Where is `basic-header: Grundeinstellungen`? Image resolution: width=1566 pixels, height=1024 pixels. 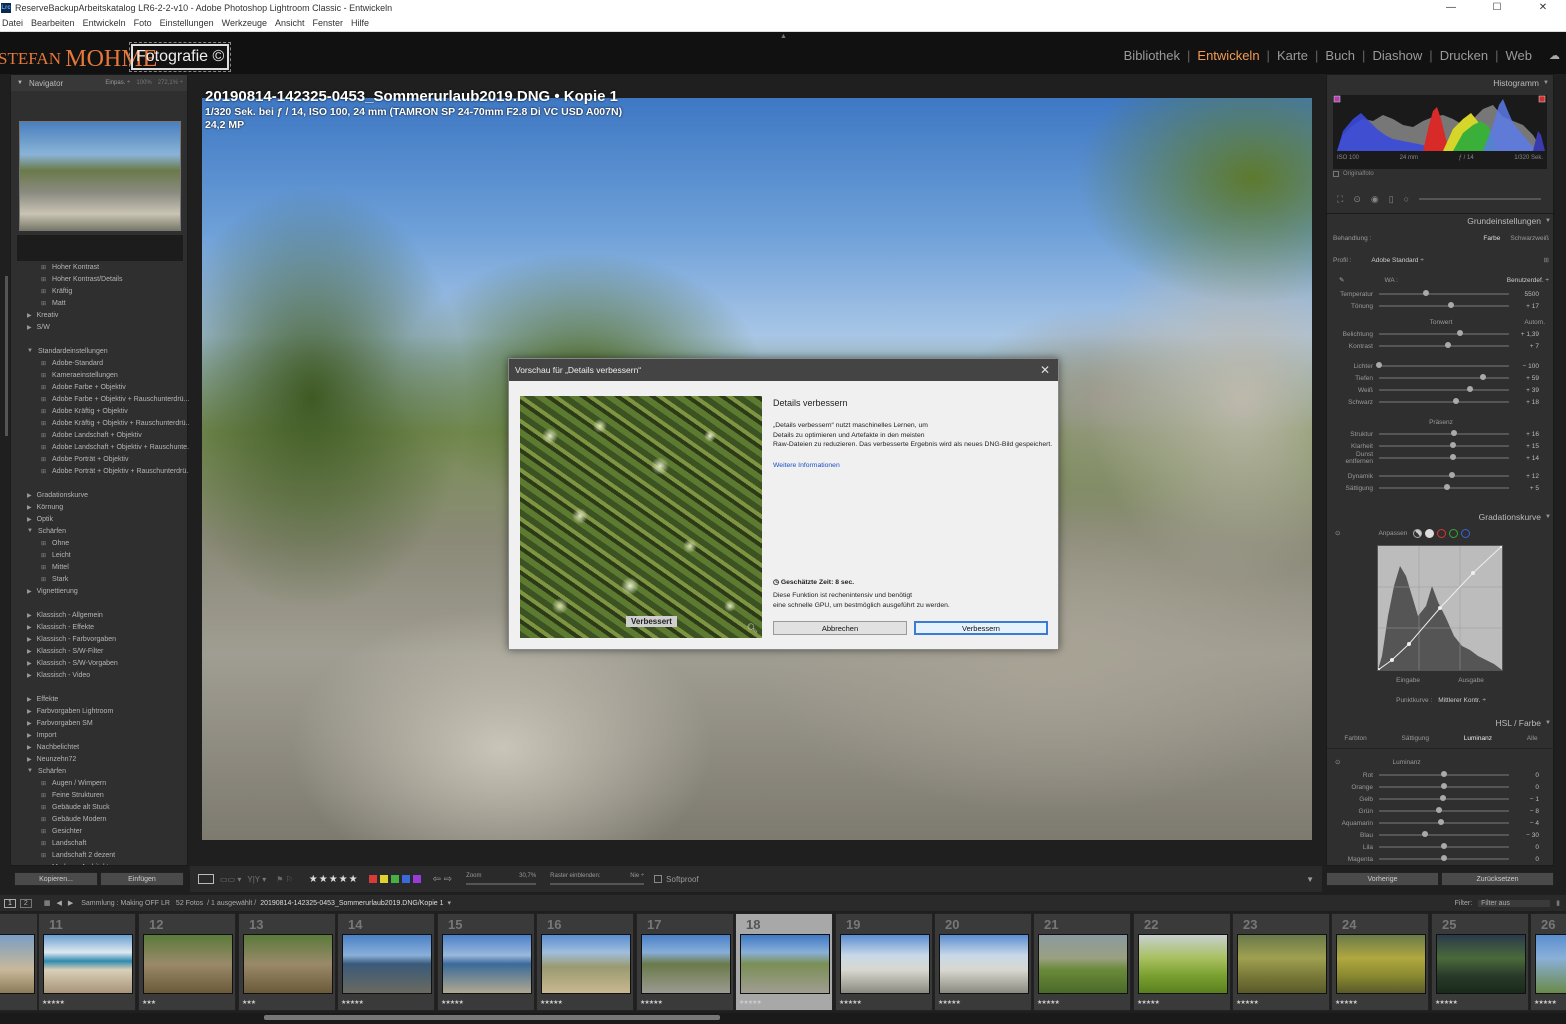
basic-header: Grundeinstellungen is located at coordinates (1441, 221).